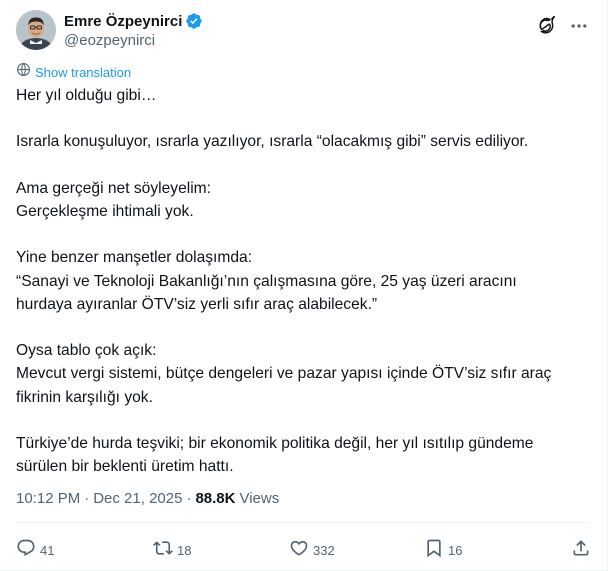 This screenshot has height=571, width=608. Describe the element at coordinates (23, 72) in the screenshot. I see `globe-icon` at that location.